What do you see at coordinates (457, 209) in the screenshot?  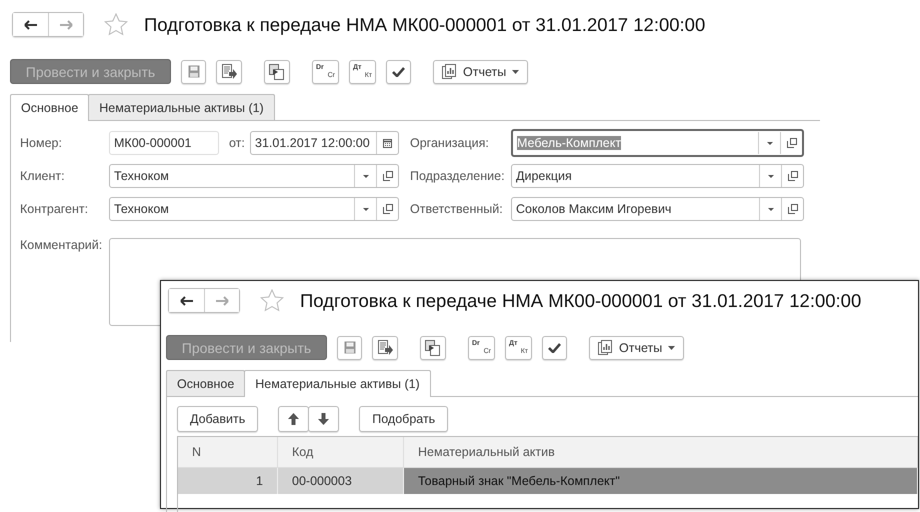 I see `field-label: Ответственный:` at bounding box center [457, 209].